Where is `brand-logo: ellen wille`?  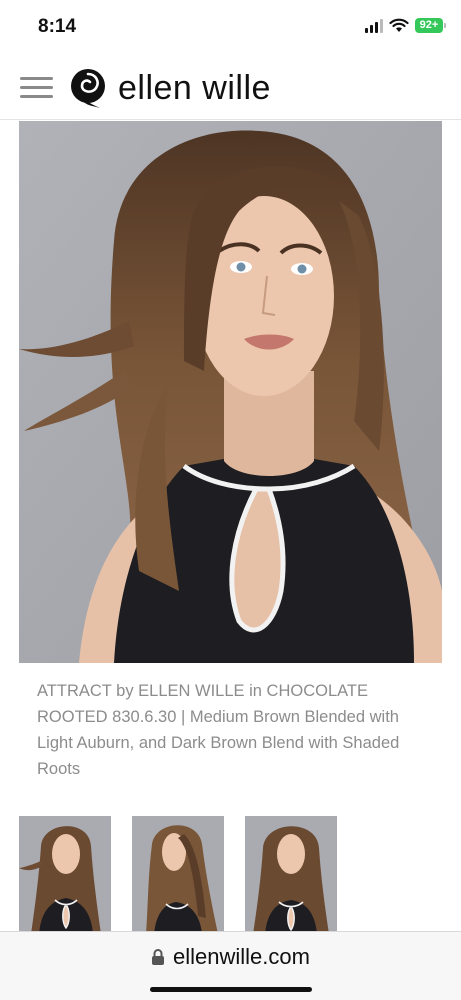
brand-logo: ellen wille is located at coordinates (169, 88).